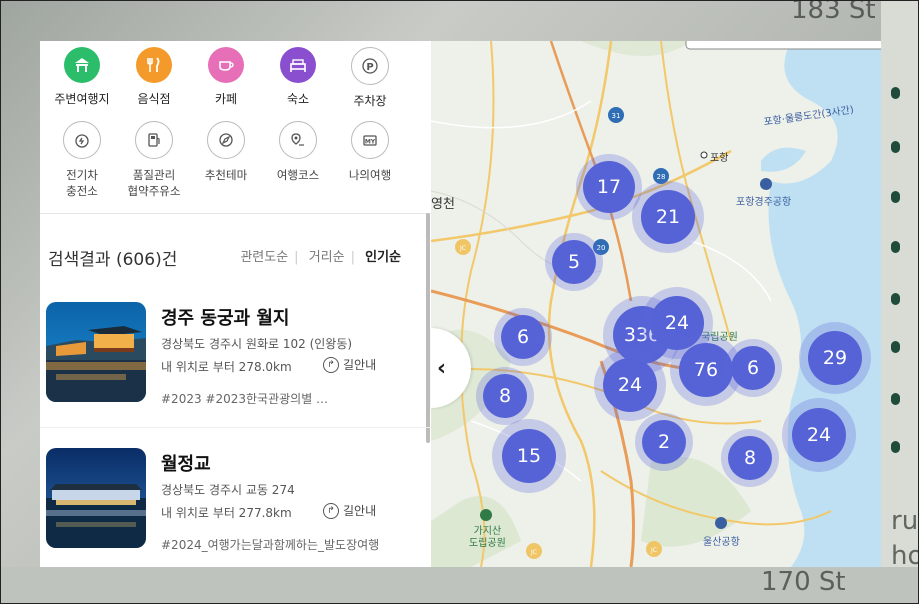  Describe the element at coordinates (82, 65) in the screenshot. I see `tourist-spot-icon` at that location.